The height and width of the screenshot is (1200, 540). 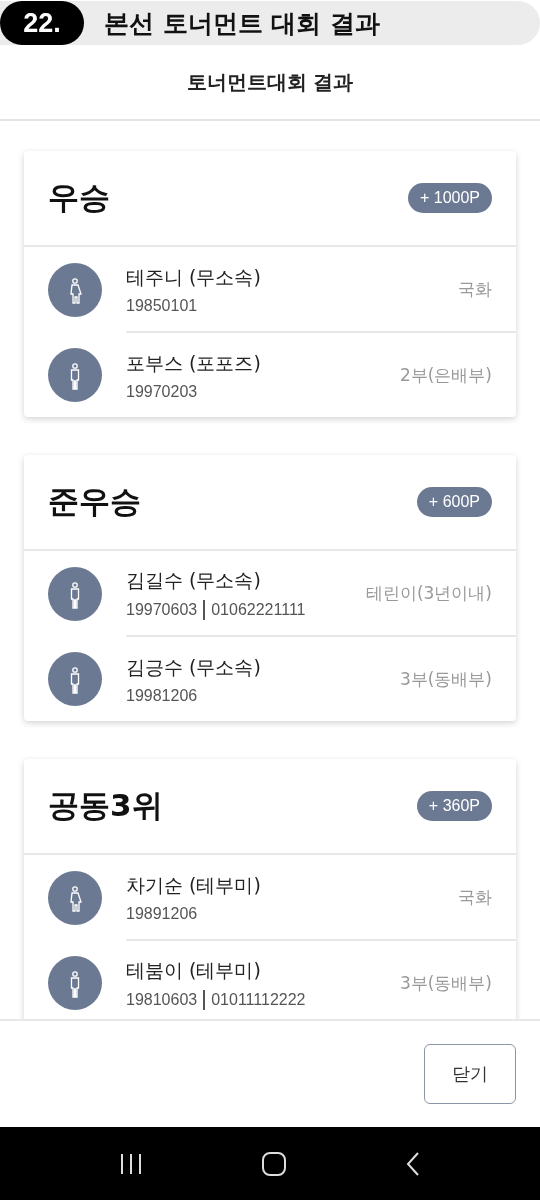 What do you see at coordinates (454, 502) in the screenshot?
I see `points-badge: + 600P` at bounding box center [454, 502].